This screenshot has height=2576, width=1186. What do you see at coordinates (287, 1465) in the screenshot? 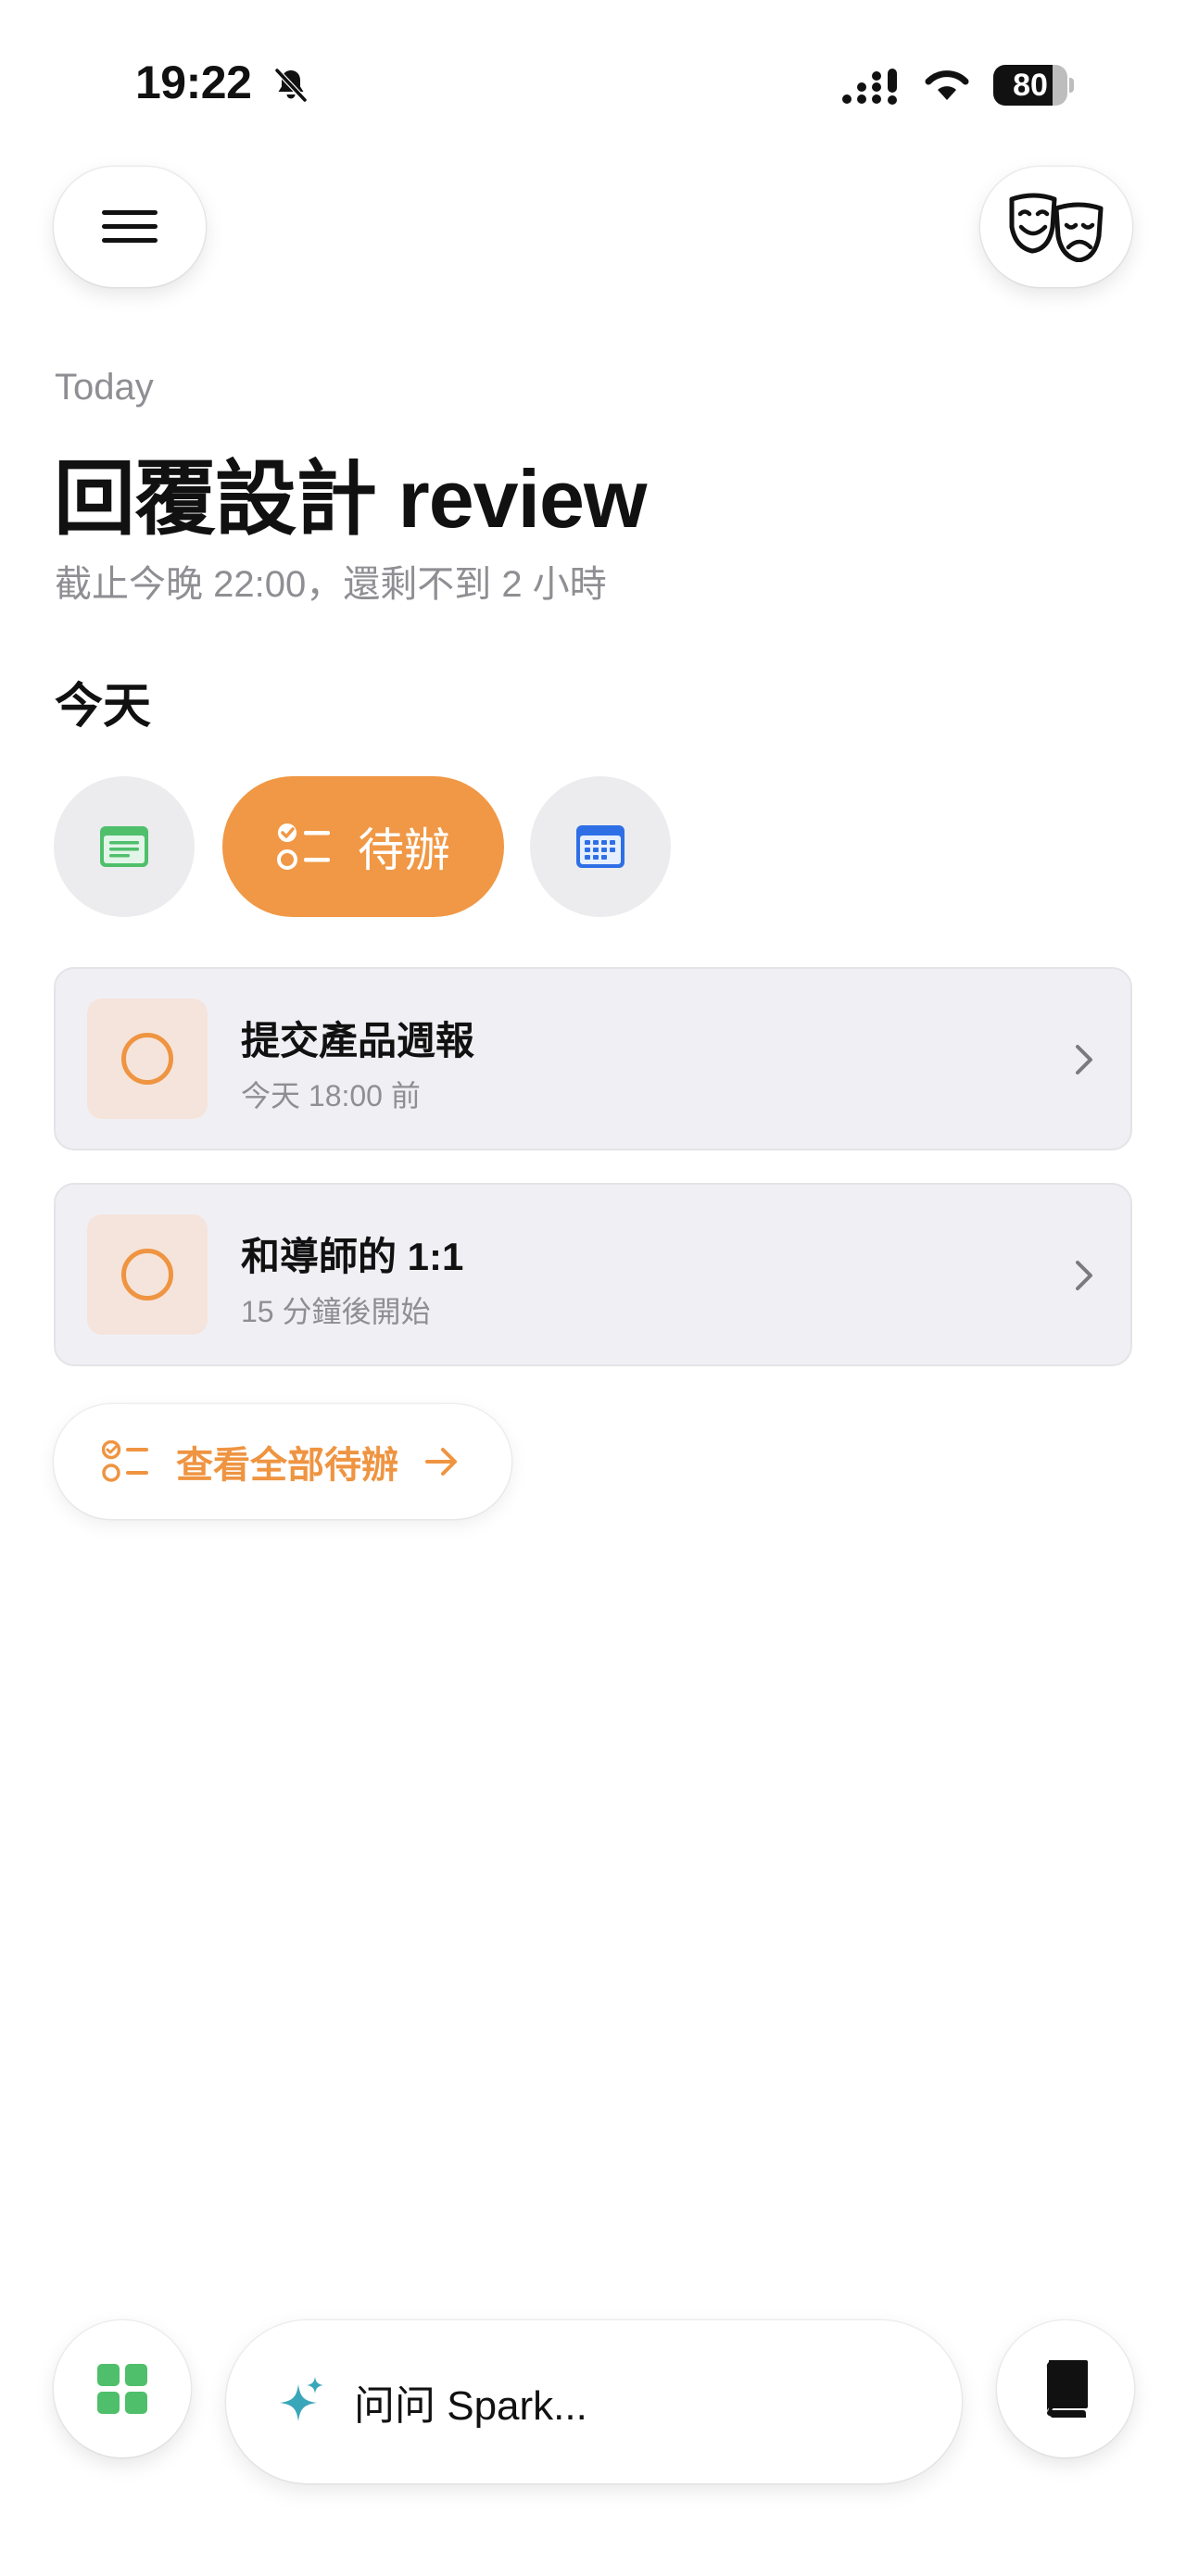
I see `view-all-label: 查看全部待辦` at bounding box center [287, 1465].